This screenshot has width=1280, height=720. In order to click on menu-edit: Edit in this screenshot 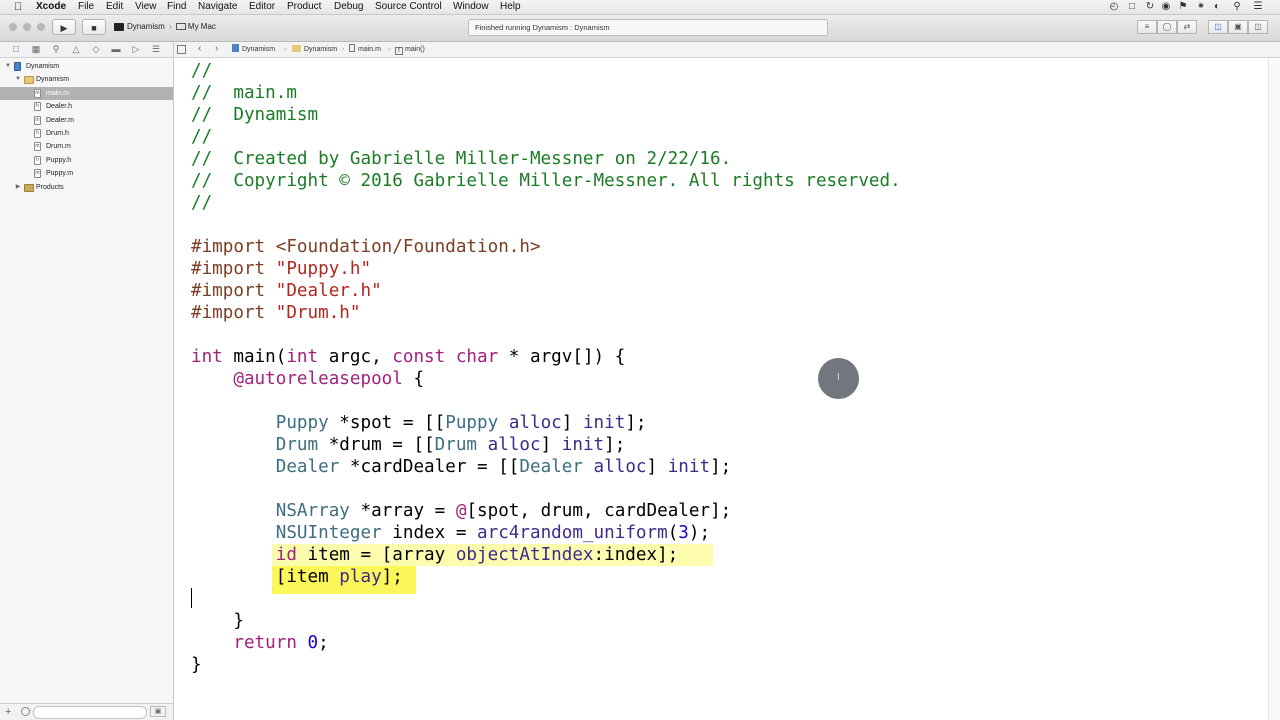, I will do `click(114, 7)`.